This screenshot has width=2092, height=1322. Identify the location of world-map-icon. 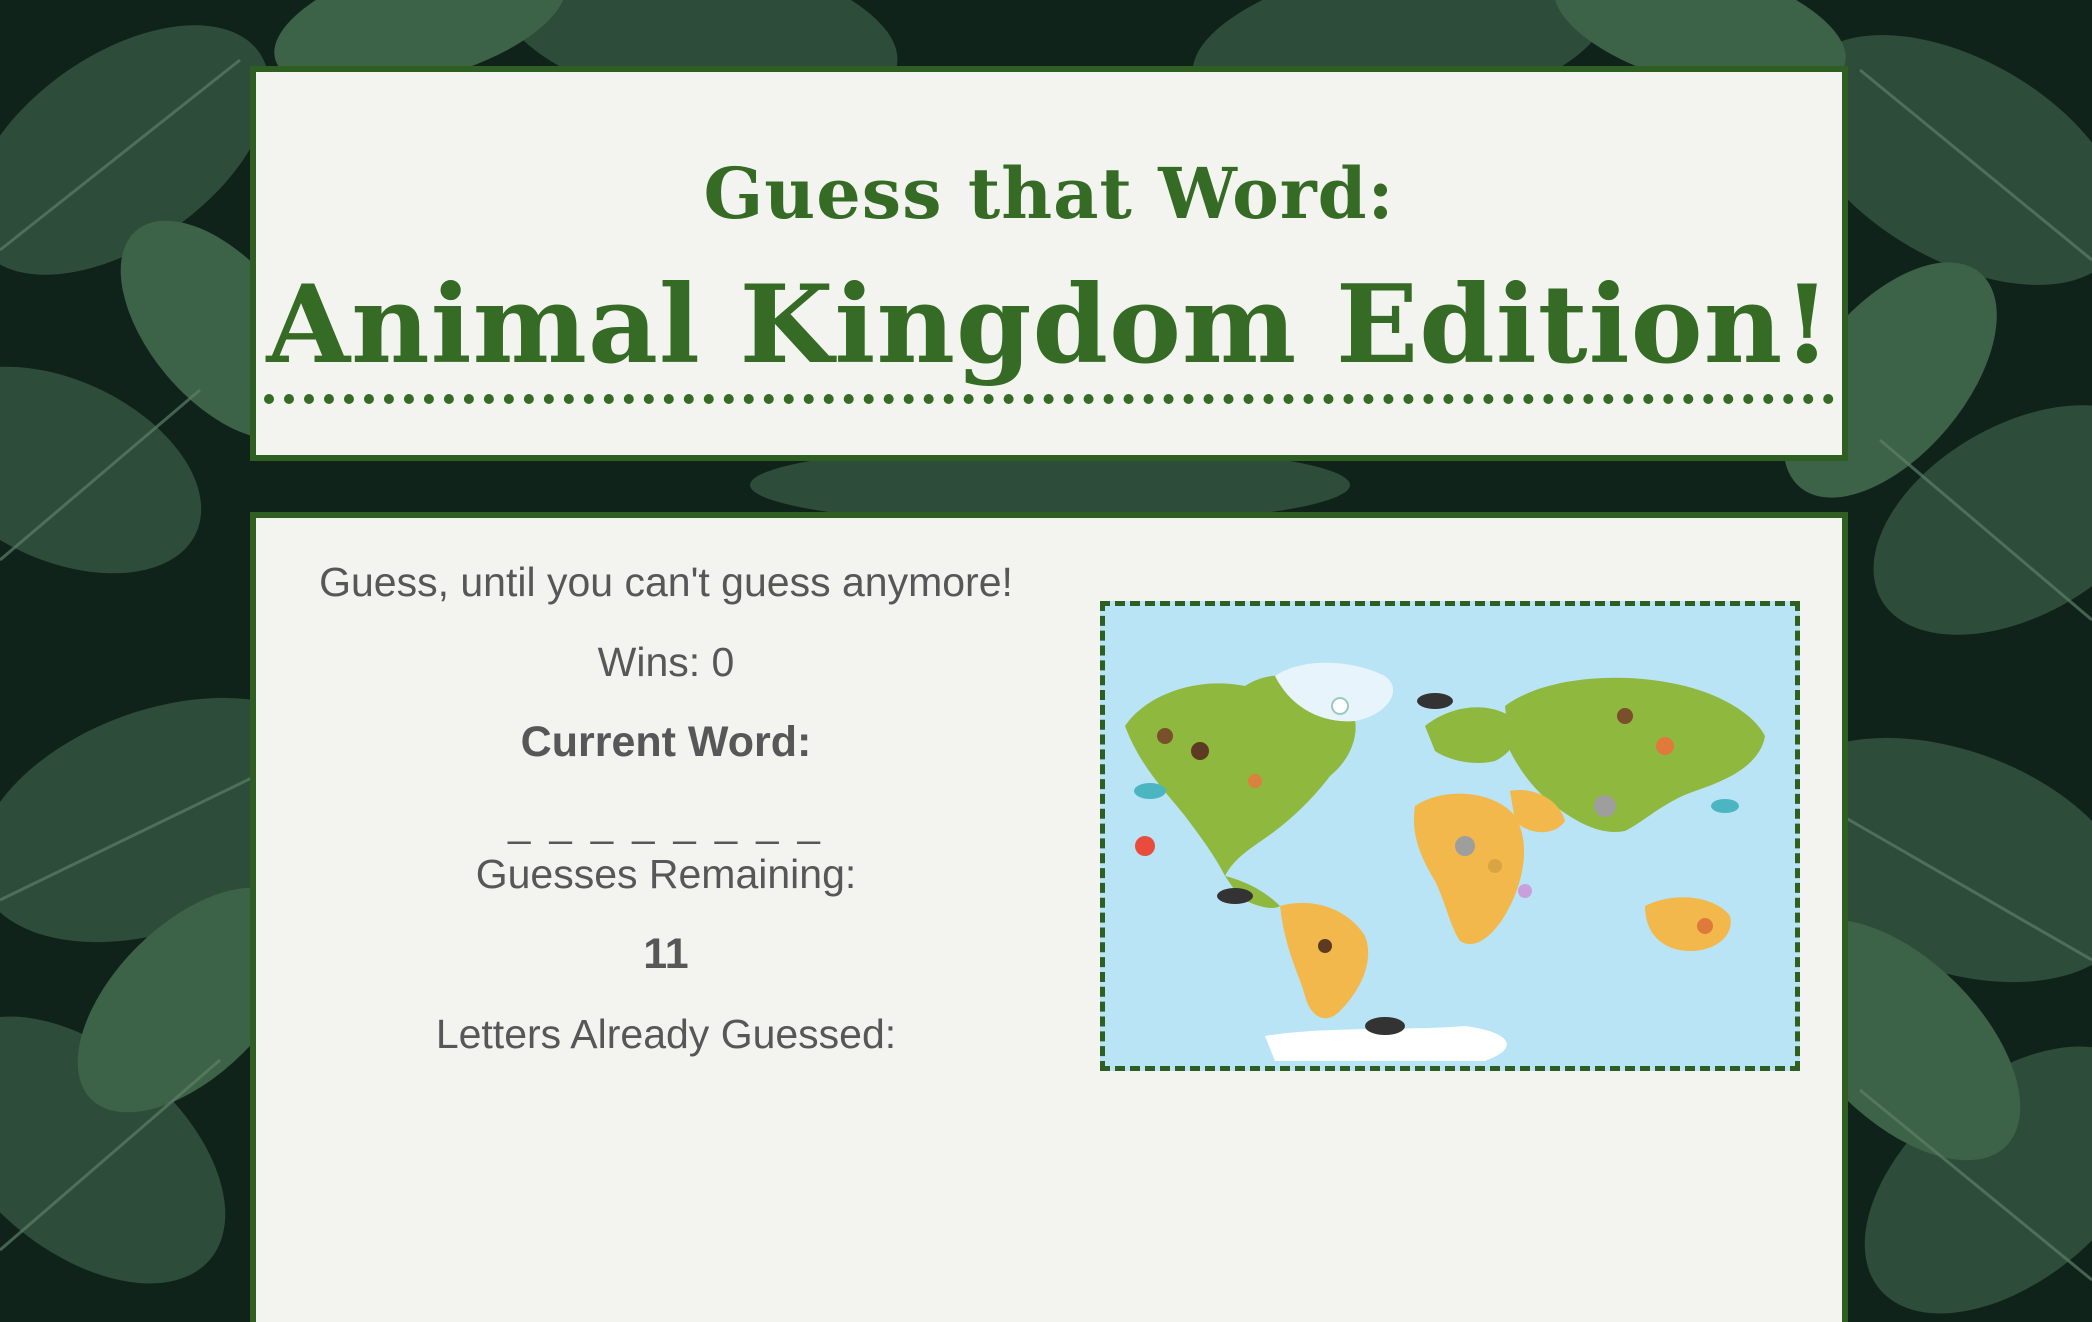
(1450, 836).